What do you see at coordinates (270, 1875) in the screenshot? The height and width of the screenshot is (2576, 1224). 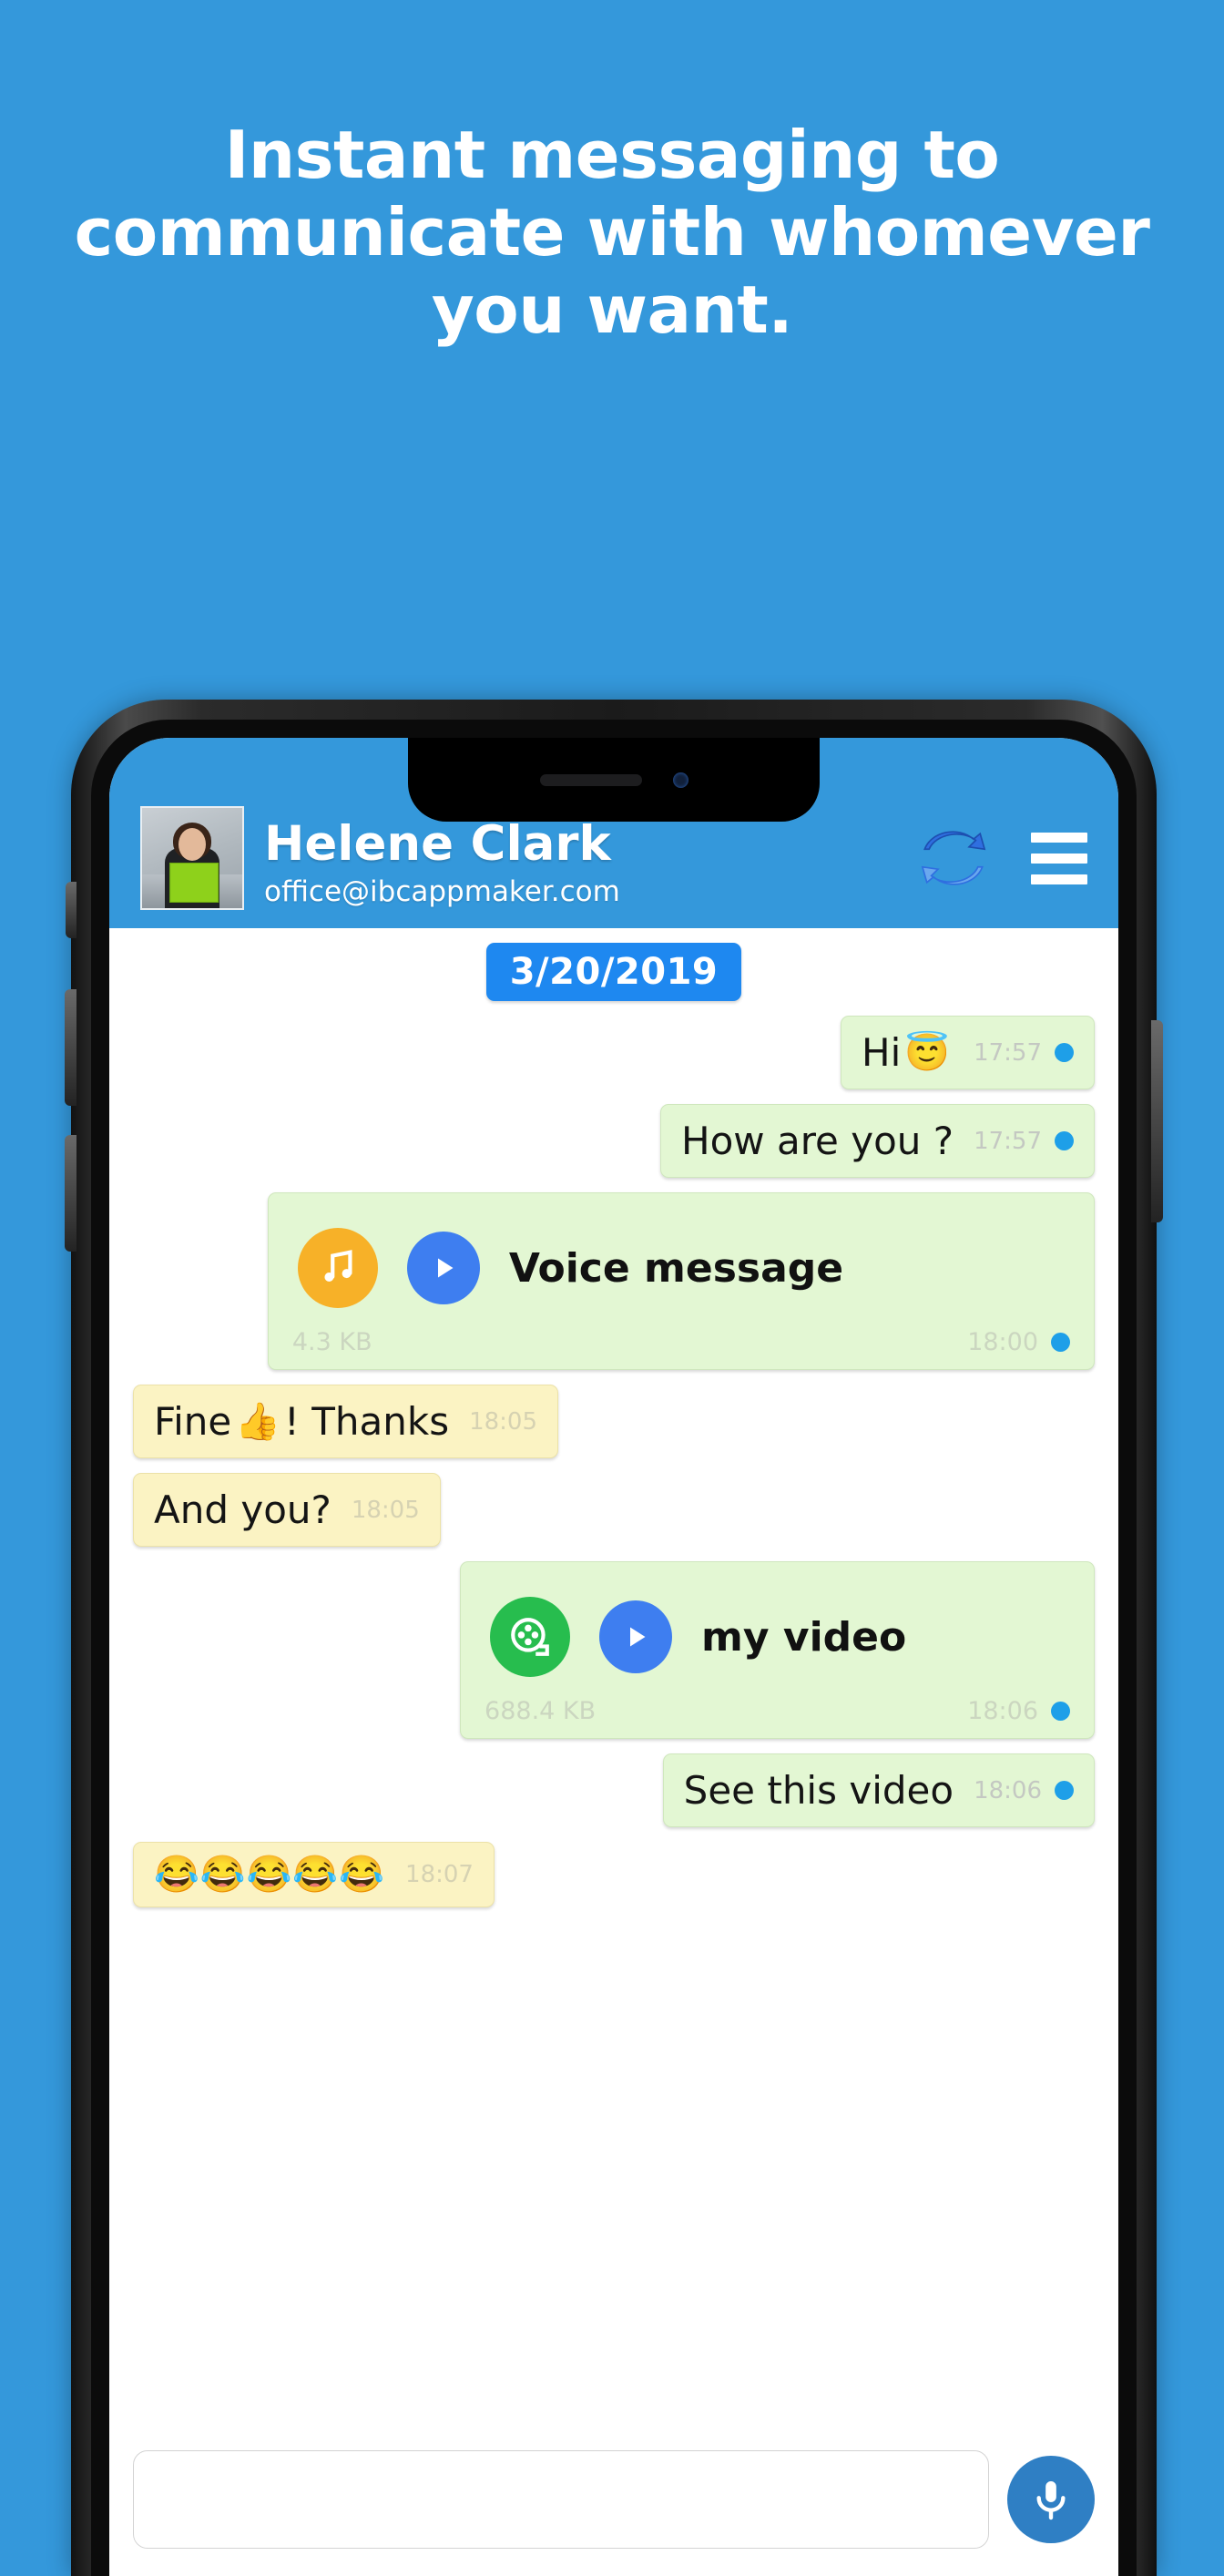 I see `laughing-emoji-run: 😂😂😂😂😂` at bounding box center [270, 1875].